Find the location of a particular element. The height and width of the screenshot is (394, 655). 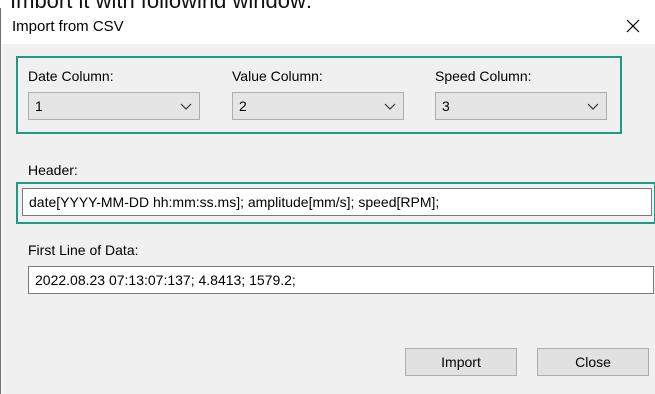

close-icon is located at coordinates (633, 26).